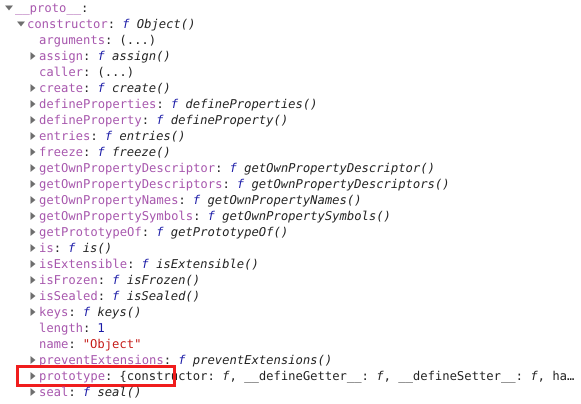  Describe the element at coordinates (343, 184) in the screenshot. I see `property-value: f getOwnPropertyDescriptors()` at that location.